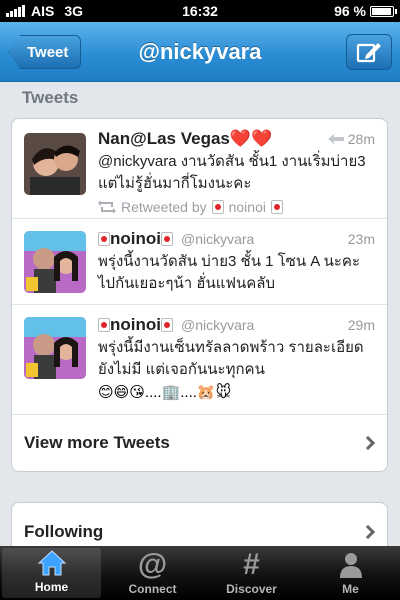 The width and height of the screenshot is (400, 600). What do you see at coordinates (251, 138) in the screenshot?
I see `heart-emoji: ❤️❤️` at bounding box center [251, 138].